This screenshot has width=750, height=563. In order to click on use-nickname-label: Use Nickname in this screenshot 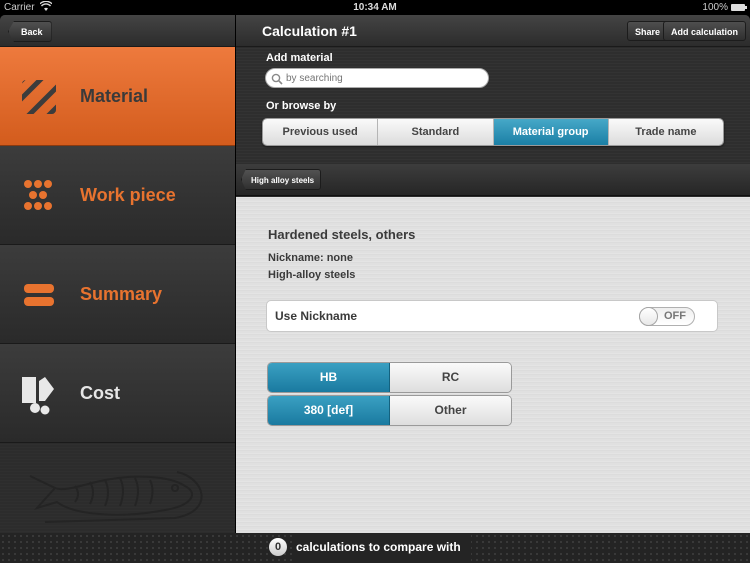, I will do `click(316, 316)`.